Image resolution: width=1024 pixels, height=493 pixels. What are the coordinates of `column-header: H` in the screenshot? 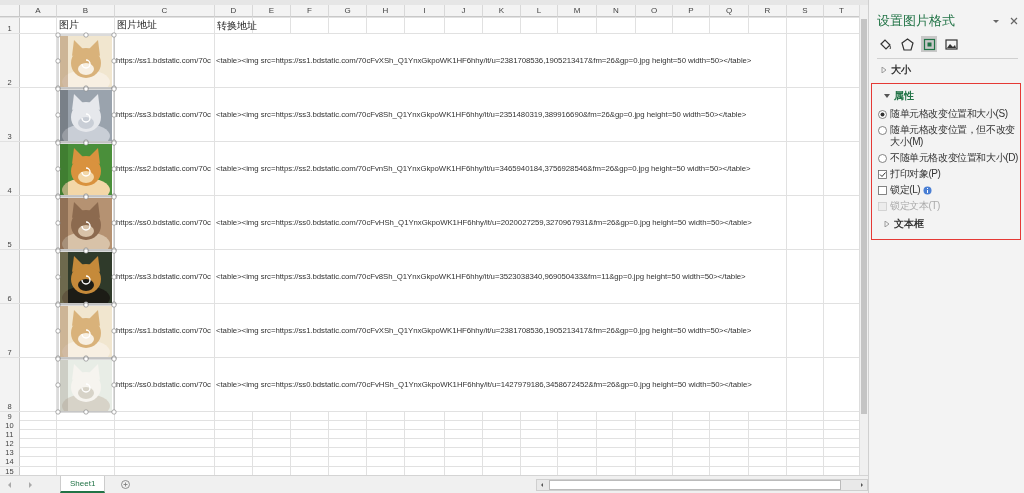 It's located at (386, 11).